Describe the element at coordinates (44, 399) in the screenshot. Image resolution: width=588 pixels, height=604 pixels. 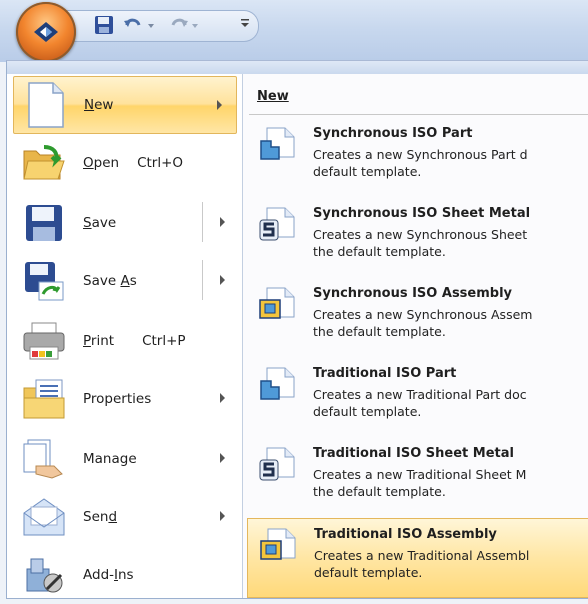
I see `properties-icon` at that location.